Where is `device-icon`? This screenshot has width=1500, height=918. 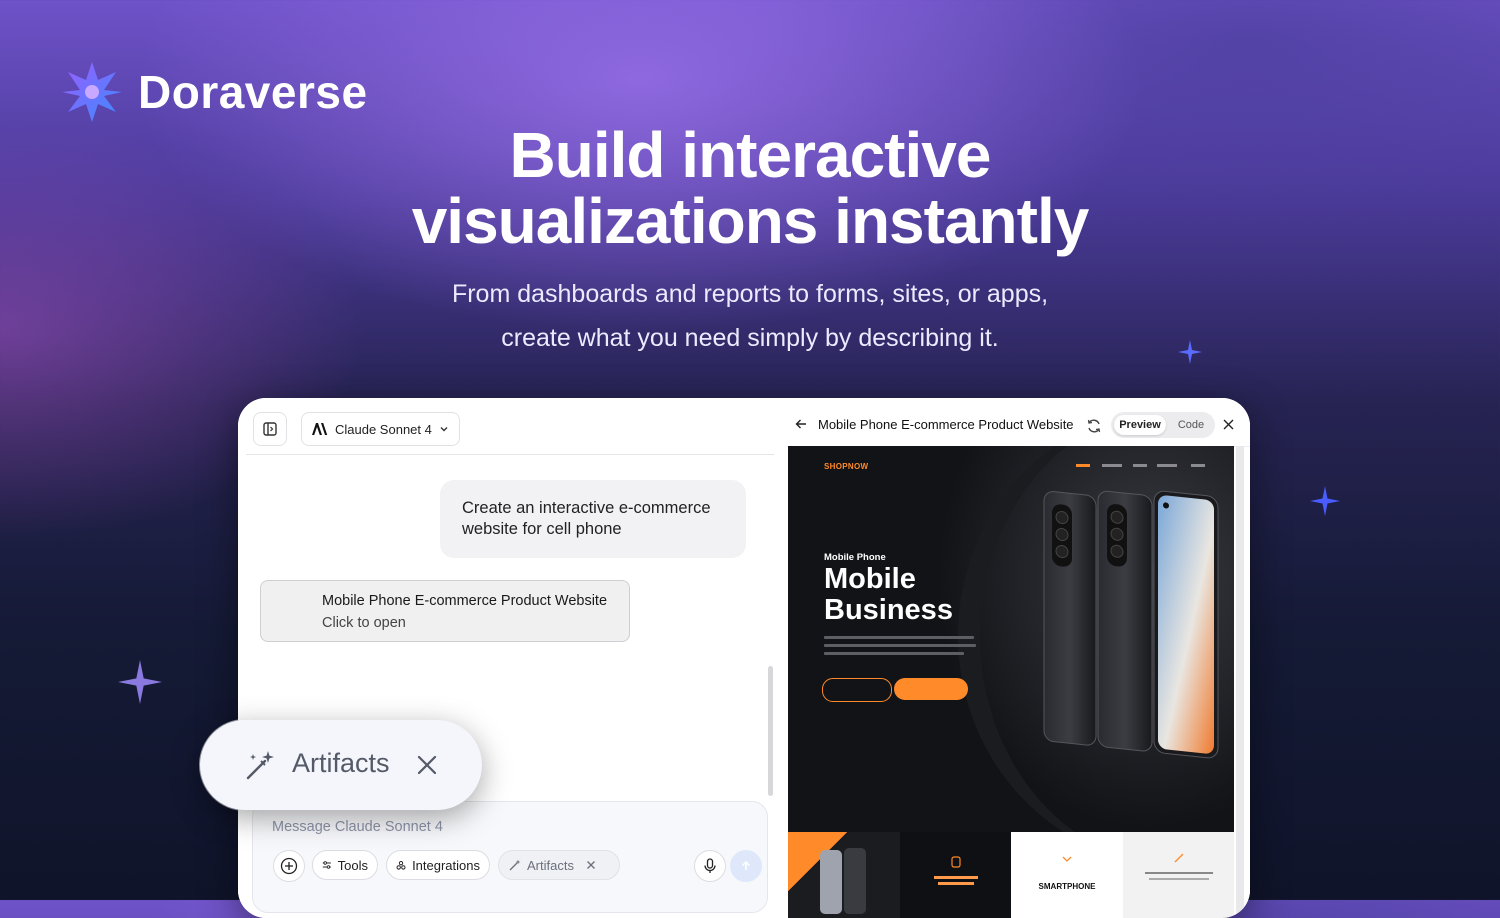
device-icon is located at coordinates (955, 862).